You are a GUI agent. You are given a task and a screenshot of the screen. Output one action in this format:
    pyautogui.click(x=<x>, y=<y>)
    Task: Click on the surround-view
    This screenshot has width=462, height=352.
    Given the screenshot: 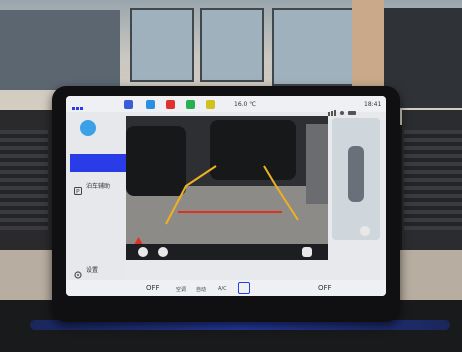 What is the action you would take?
    pyautogui.click(x=356, y=179)
    